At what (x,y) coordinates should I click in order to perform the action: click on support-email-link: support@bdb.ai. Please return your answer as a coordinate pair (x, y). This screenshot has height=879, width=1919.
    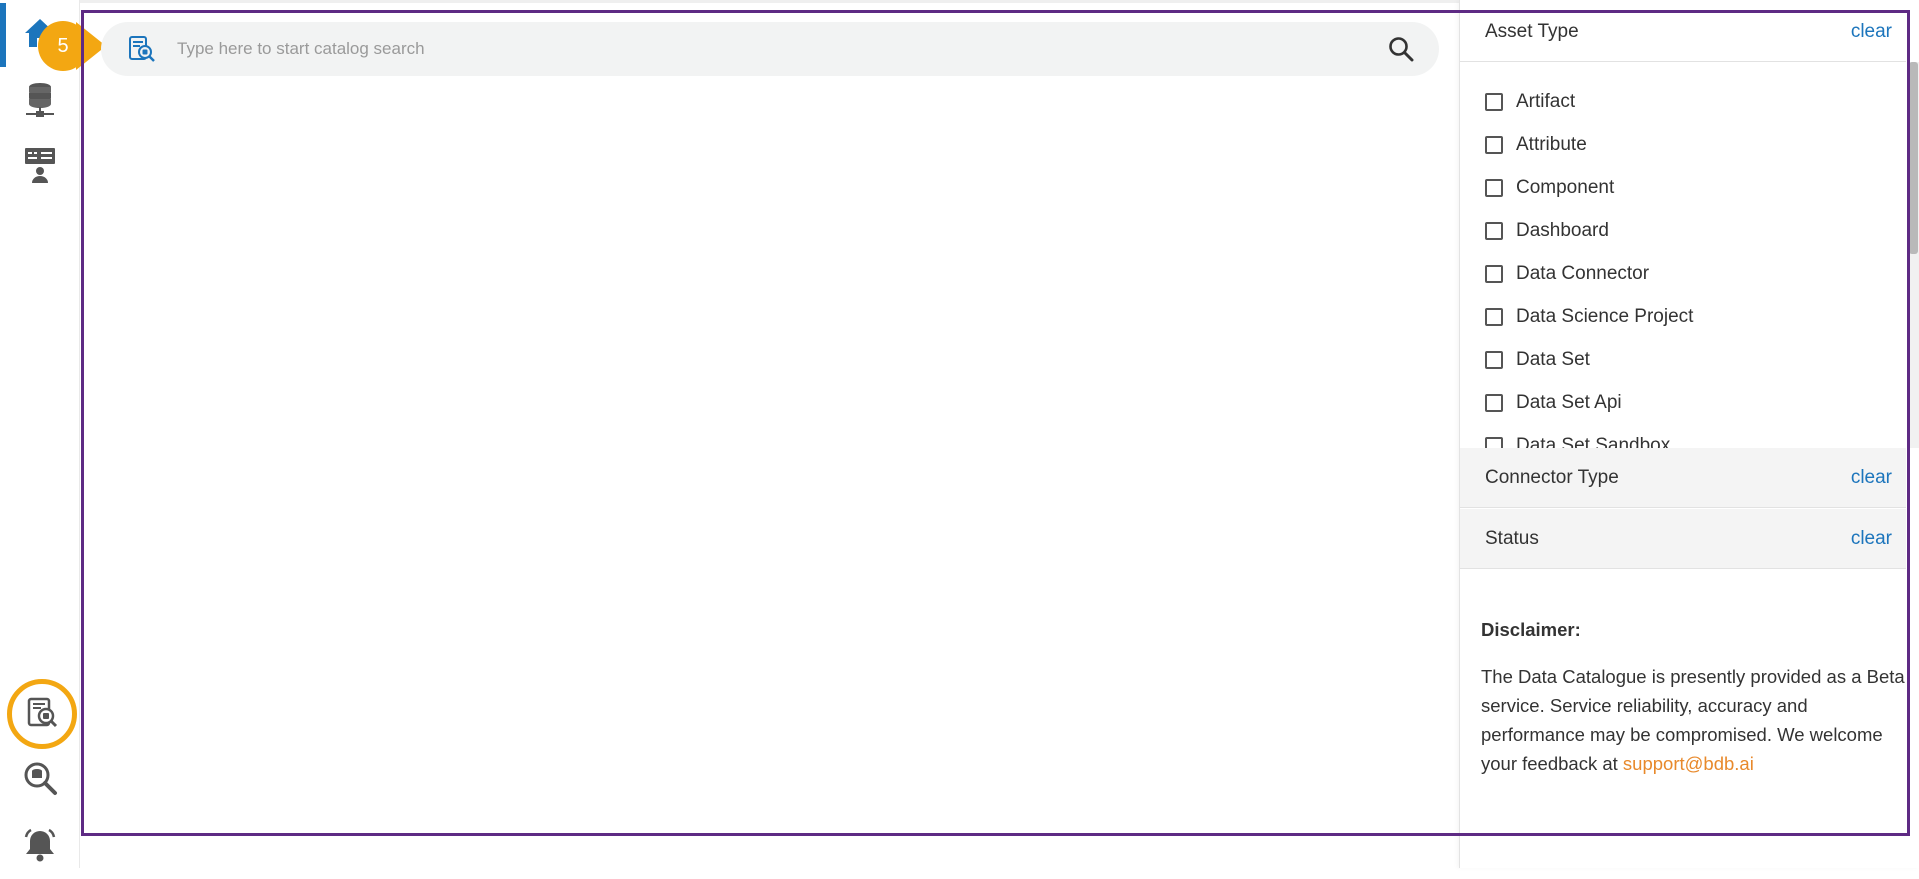
    Looking at the image, I should click on (1688, 763).